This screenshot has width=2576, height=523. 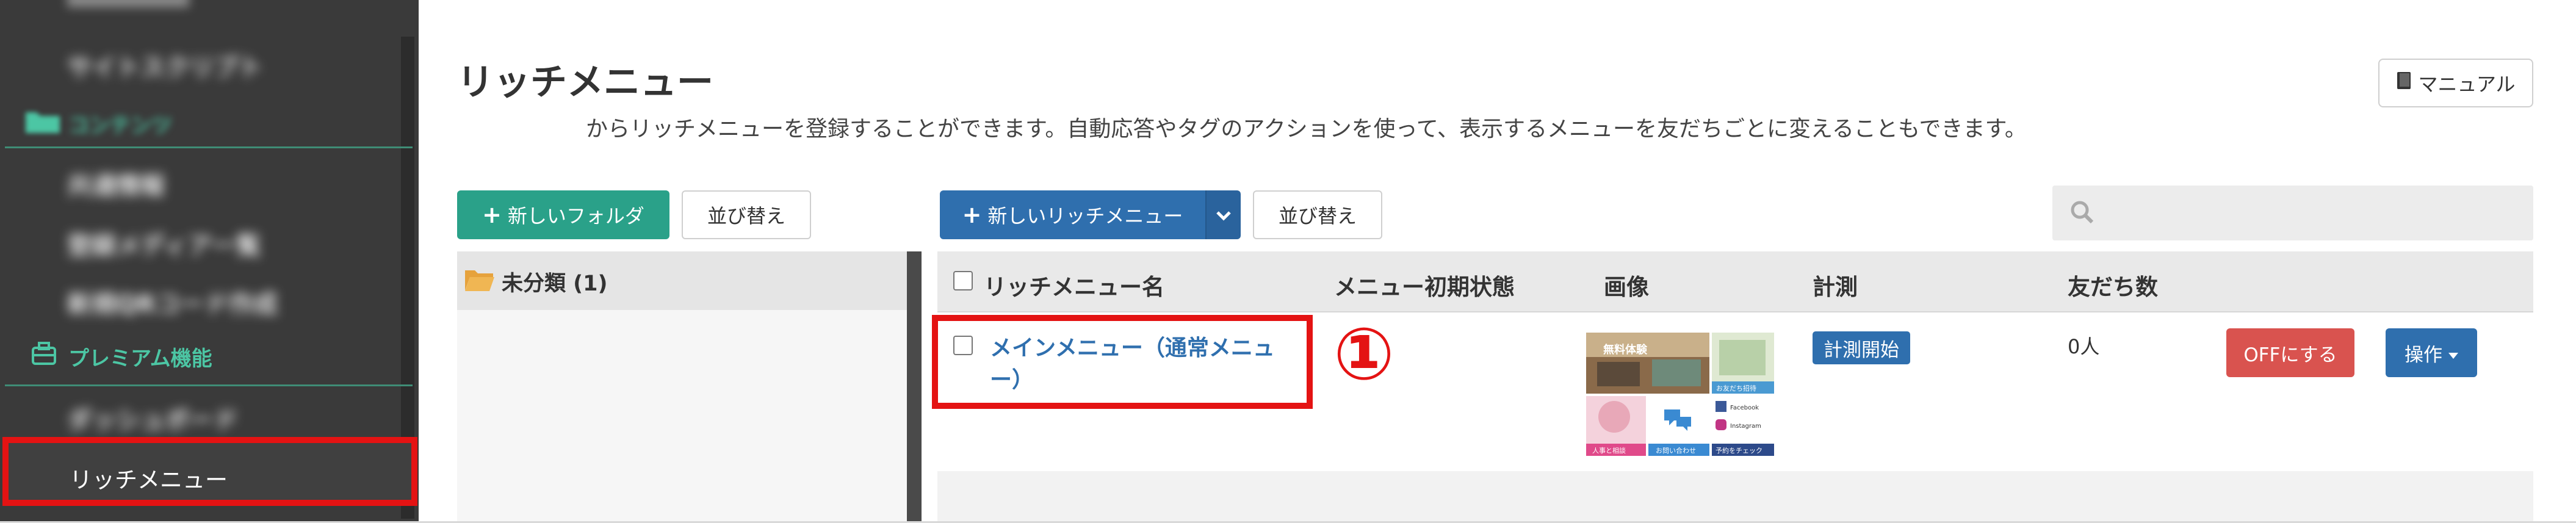 I want to click on new-rich-menu-button: + 新しいリッチメニュー, so click(x=1072, y=214).